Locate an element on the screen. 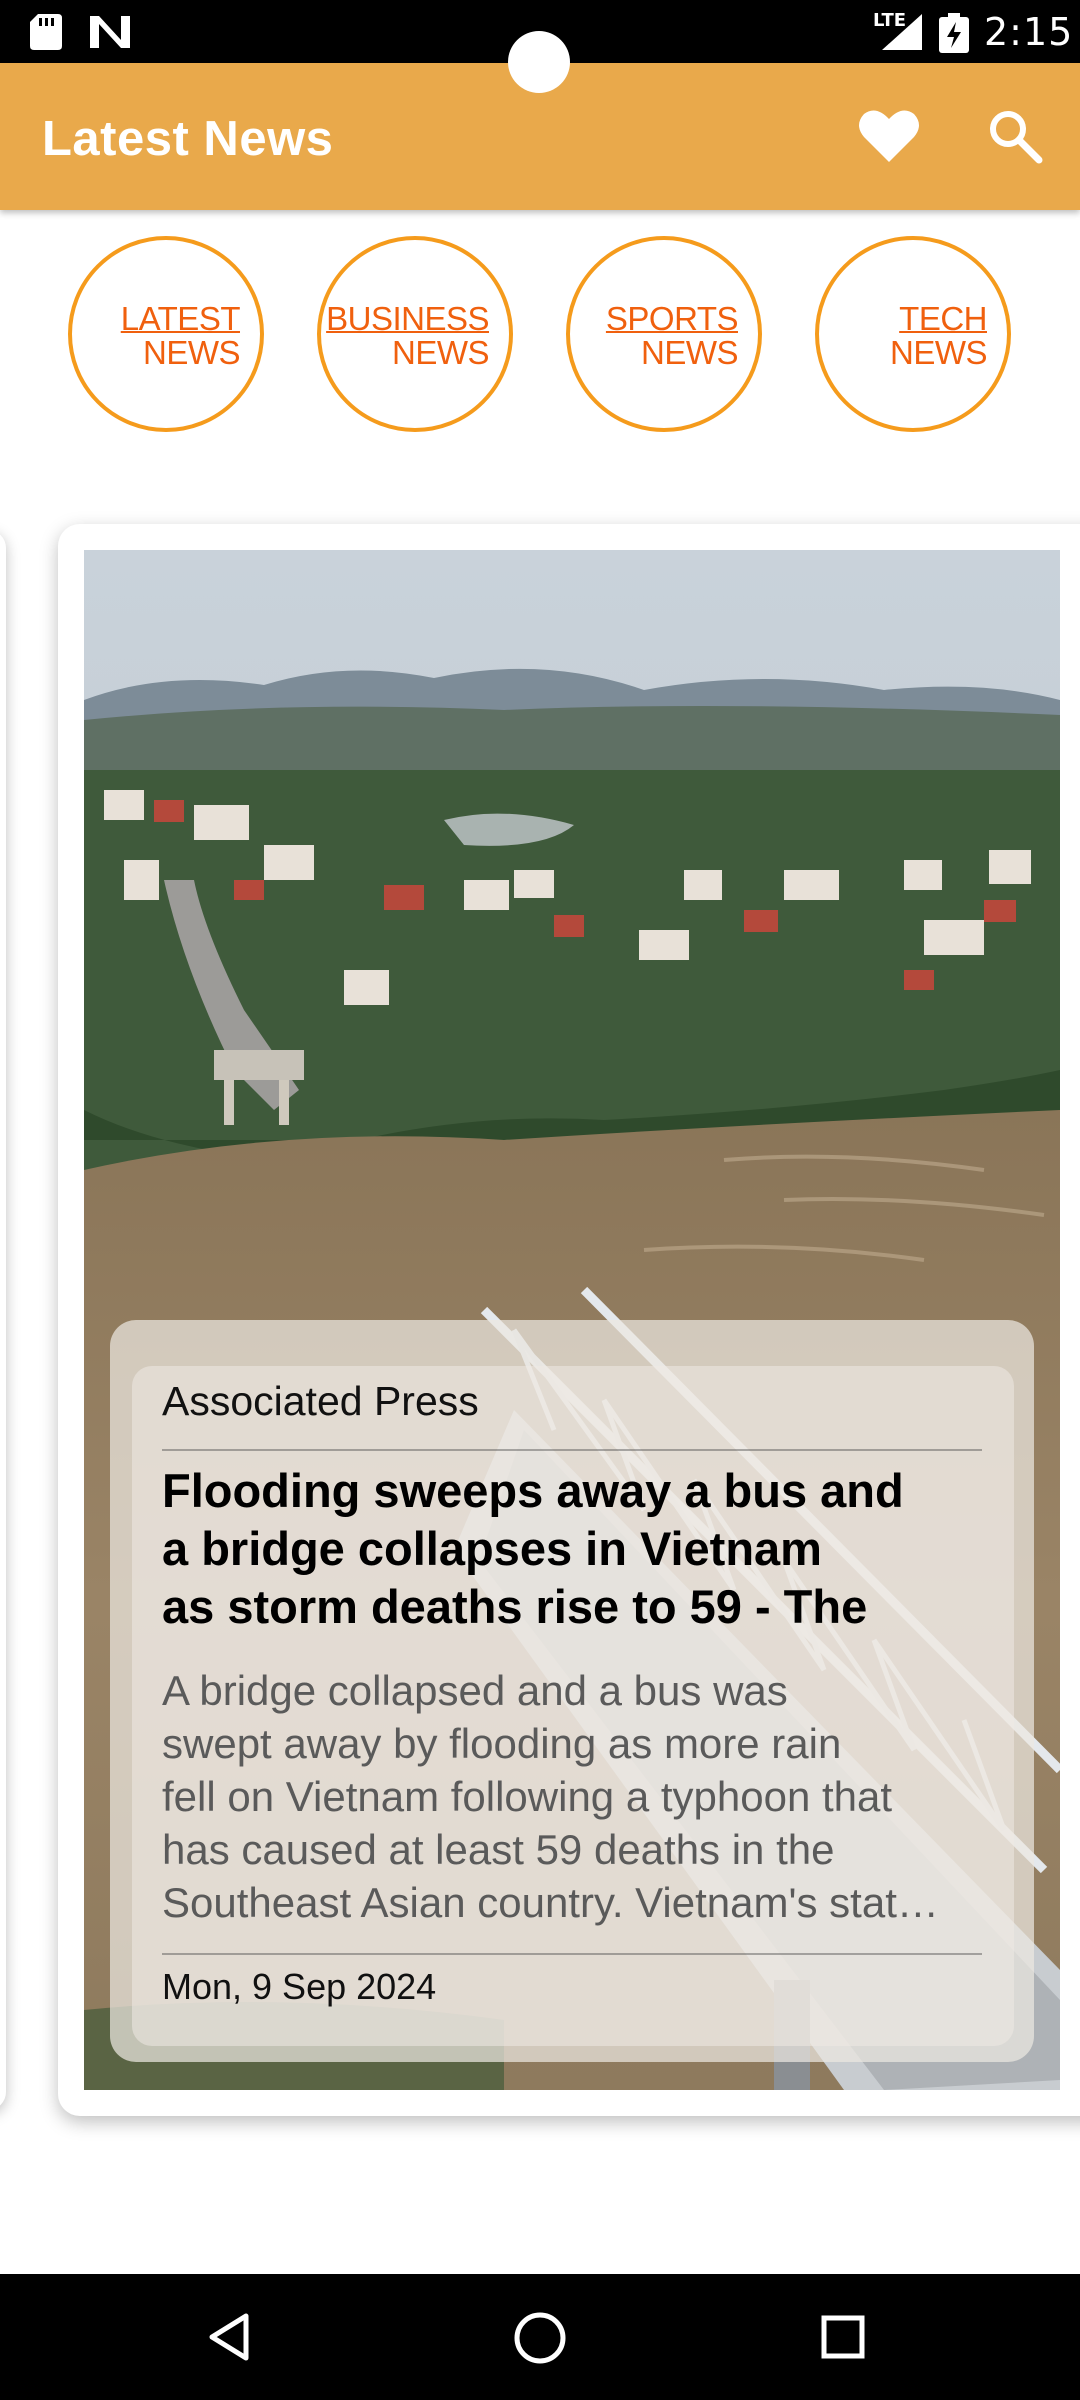  battery-charging-icon is located at coordinates (954, 33).